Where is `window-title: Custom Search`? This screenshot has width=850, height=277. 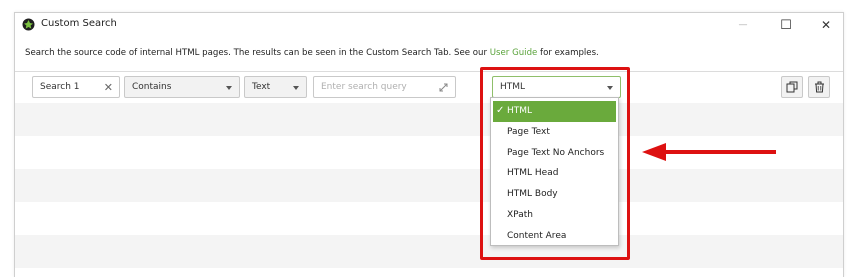 window-title: Custom Search is located at coordinates (79, 23).